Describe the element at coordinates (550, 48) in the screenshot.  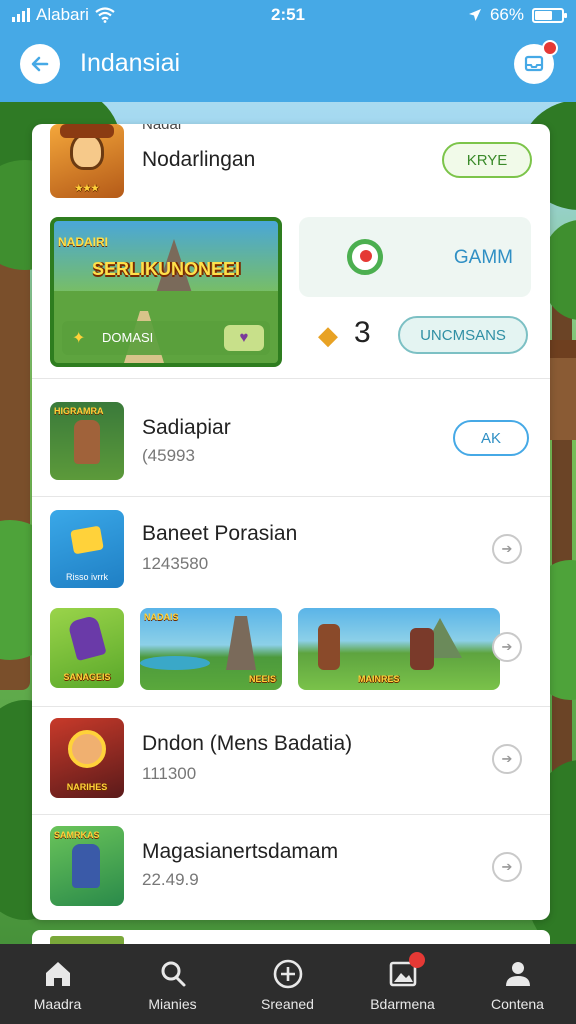
I see `notification-badge` at that location.